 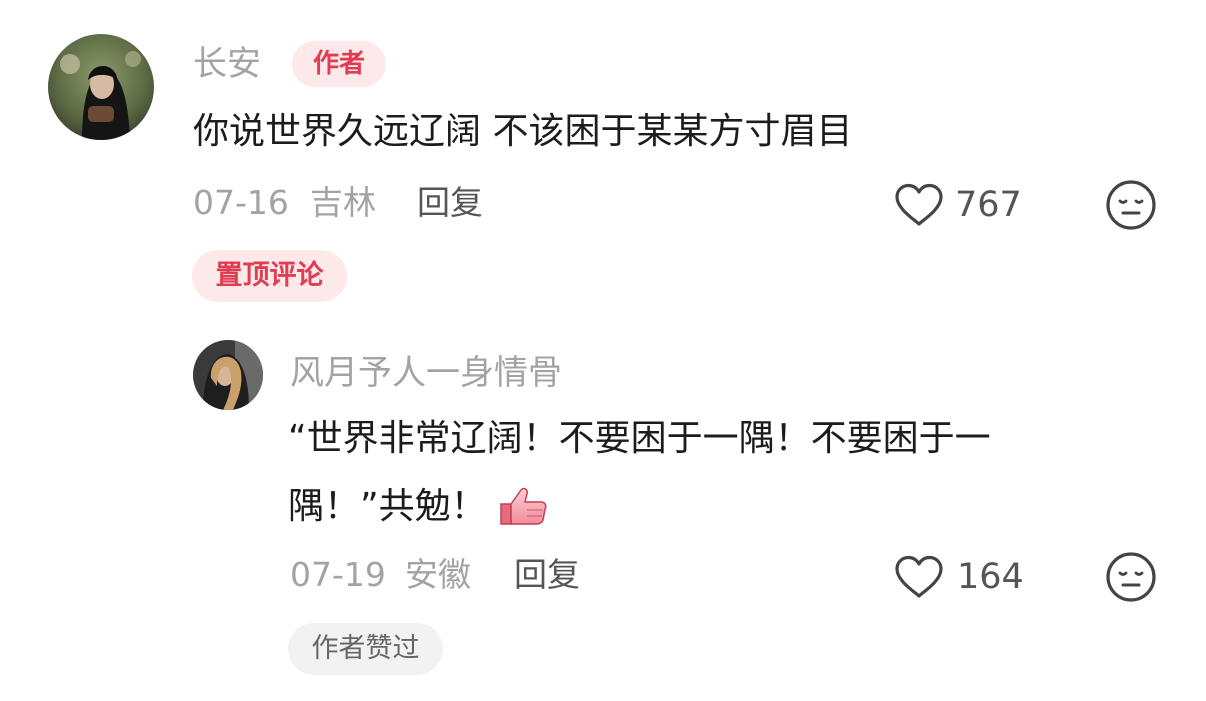 I want to click on reply-date: 07-19, so click(x=338, y=574).